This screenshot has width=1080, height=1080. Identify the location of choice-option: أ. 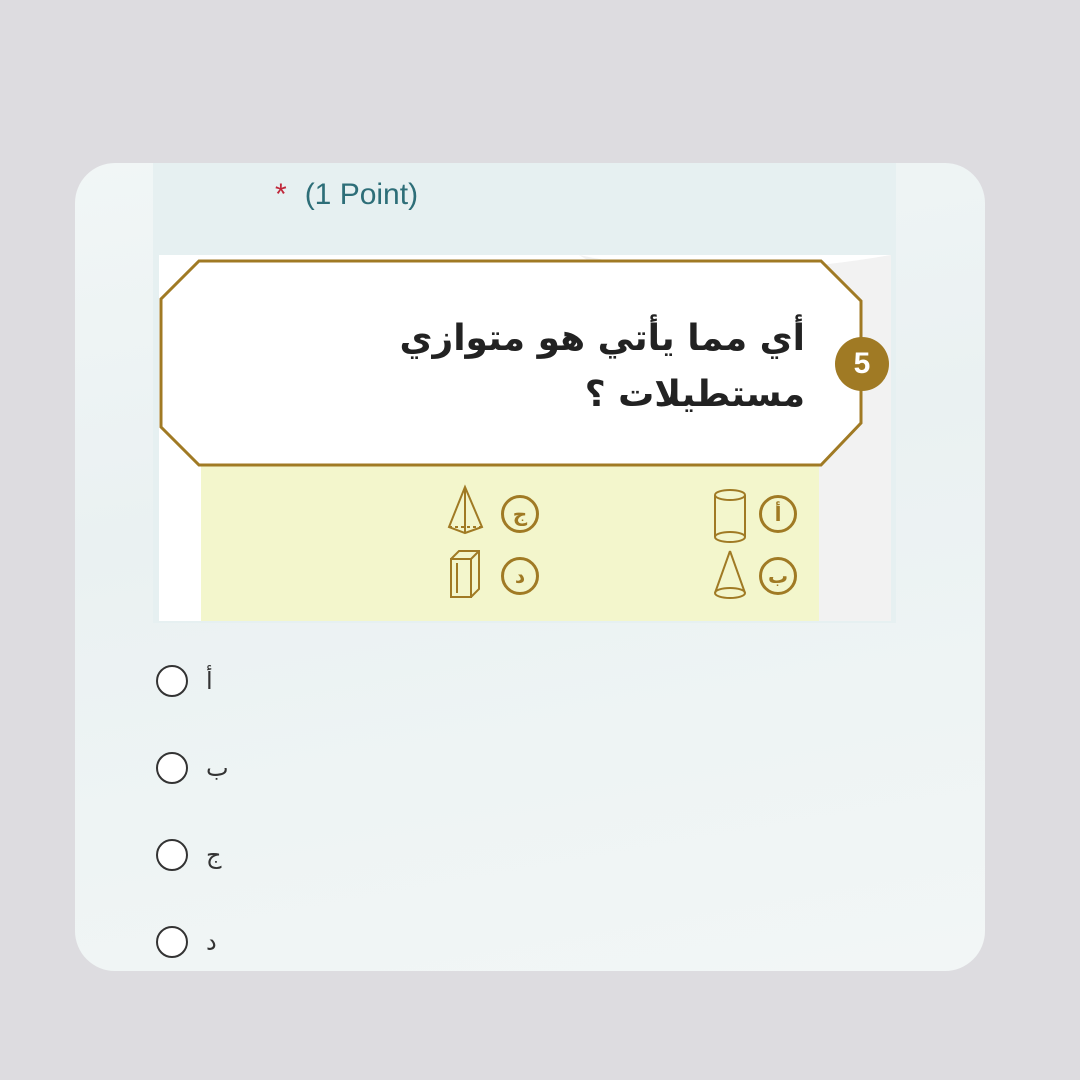
(184, 681).